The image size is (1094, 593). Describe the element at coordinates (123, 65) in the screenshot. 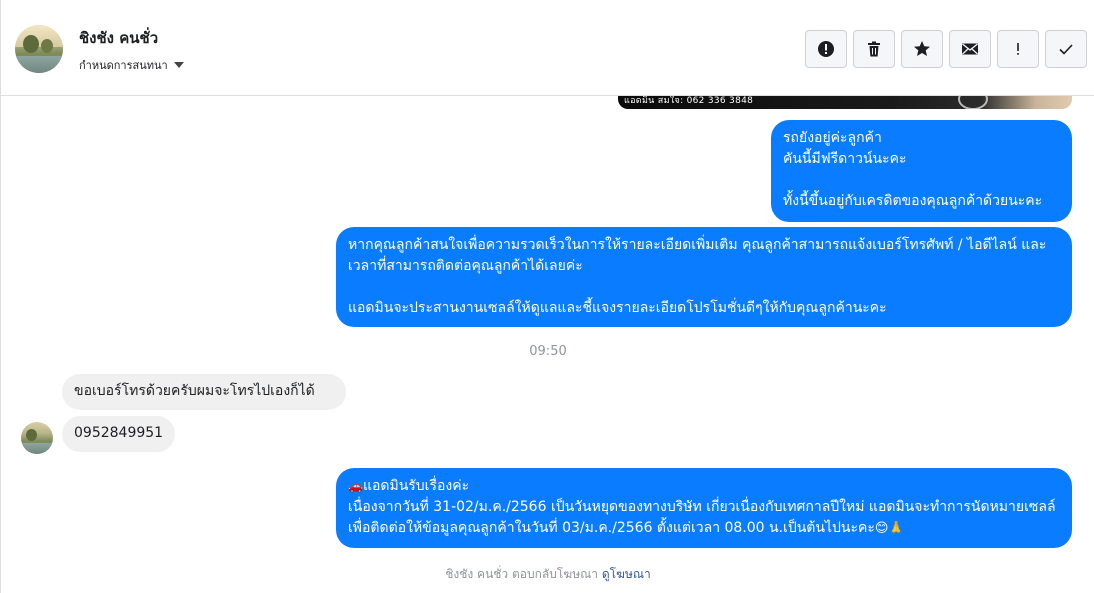

I see `assign-label: กำหนดการสนทนา` at that location.